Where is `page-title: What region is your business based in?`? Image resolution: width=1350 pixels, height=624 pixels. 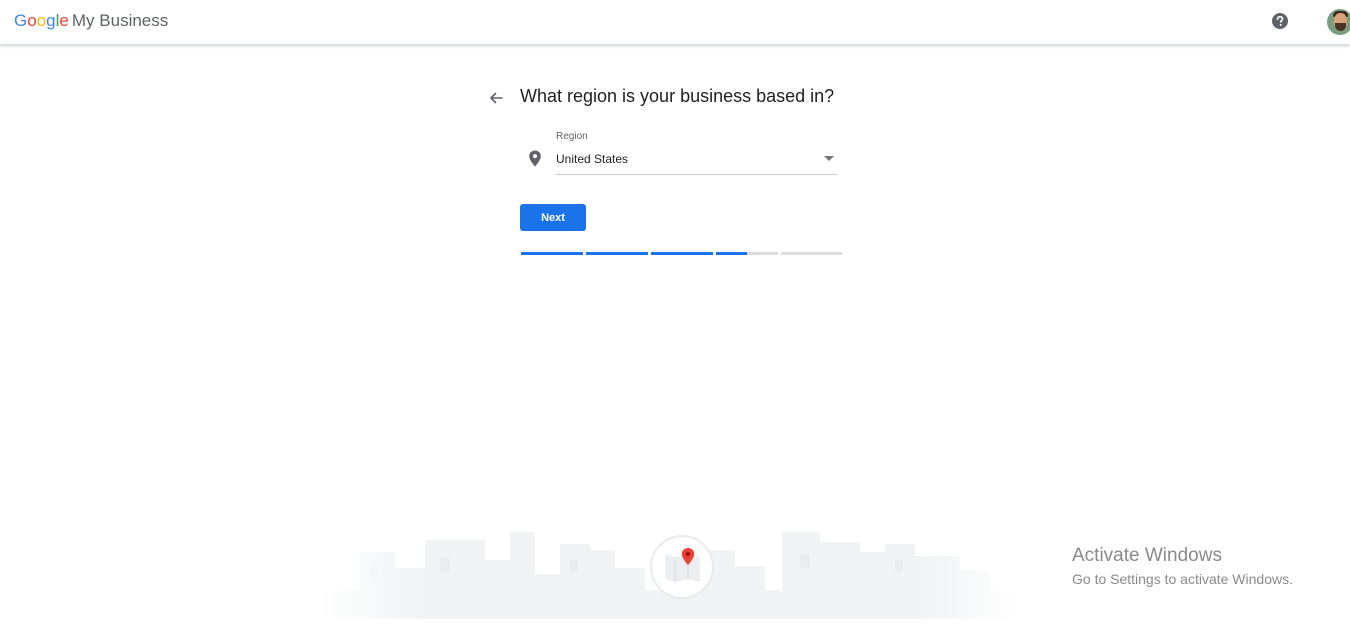 page-title: What region is your business based in? is located at coordinates (677, 96).